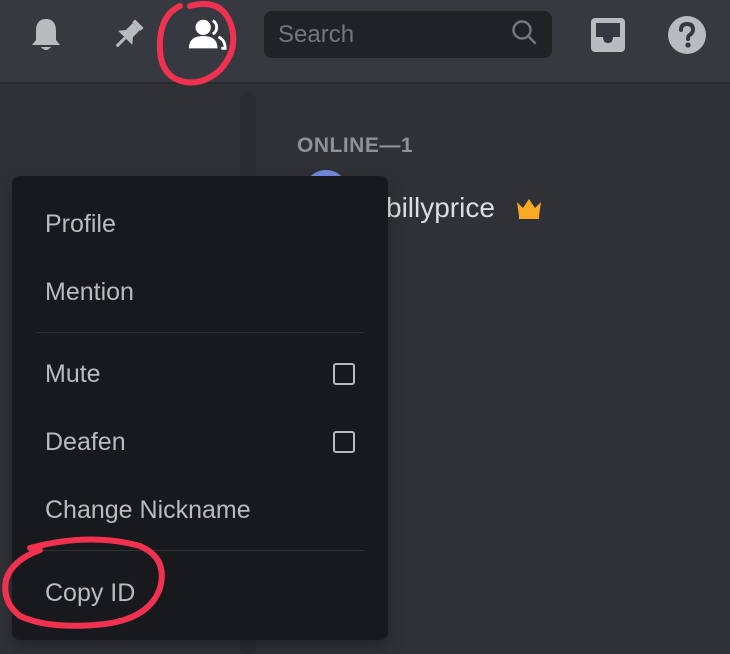 This screenshot has width=730, height=654. What do you see at coordinates (89, 291) in the screenshot?
I see `menu-item-label: Mention` at bounding box center [89, 291].